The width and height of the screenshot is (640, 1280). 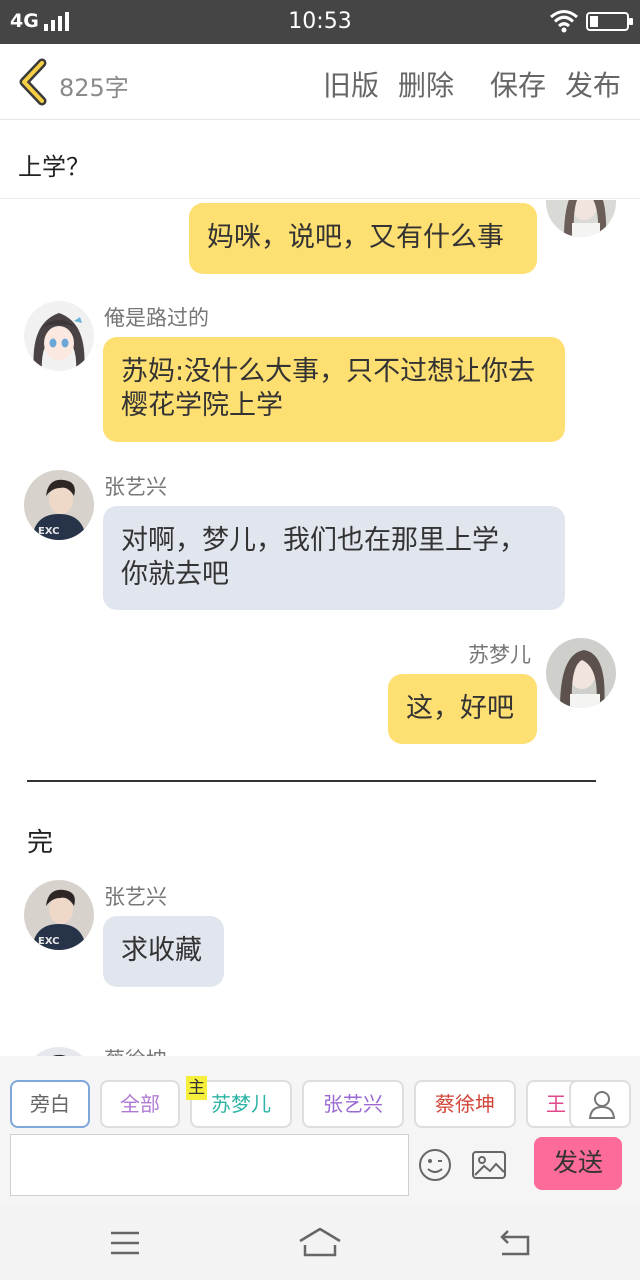 What do you see at coordinates (564, 21) in the screenshot?
I see `wifi-icon` at bounding box center [564, 21].